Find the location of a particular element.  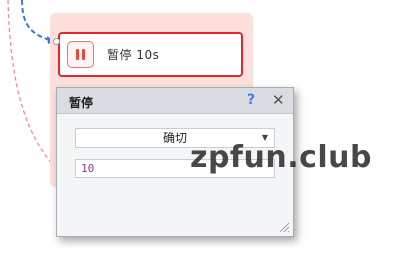

branch-connector is located at coordinates (32, 84).